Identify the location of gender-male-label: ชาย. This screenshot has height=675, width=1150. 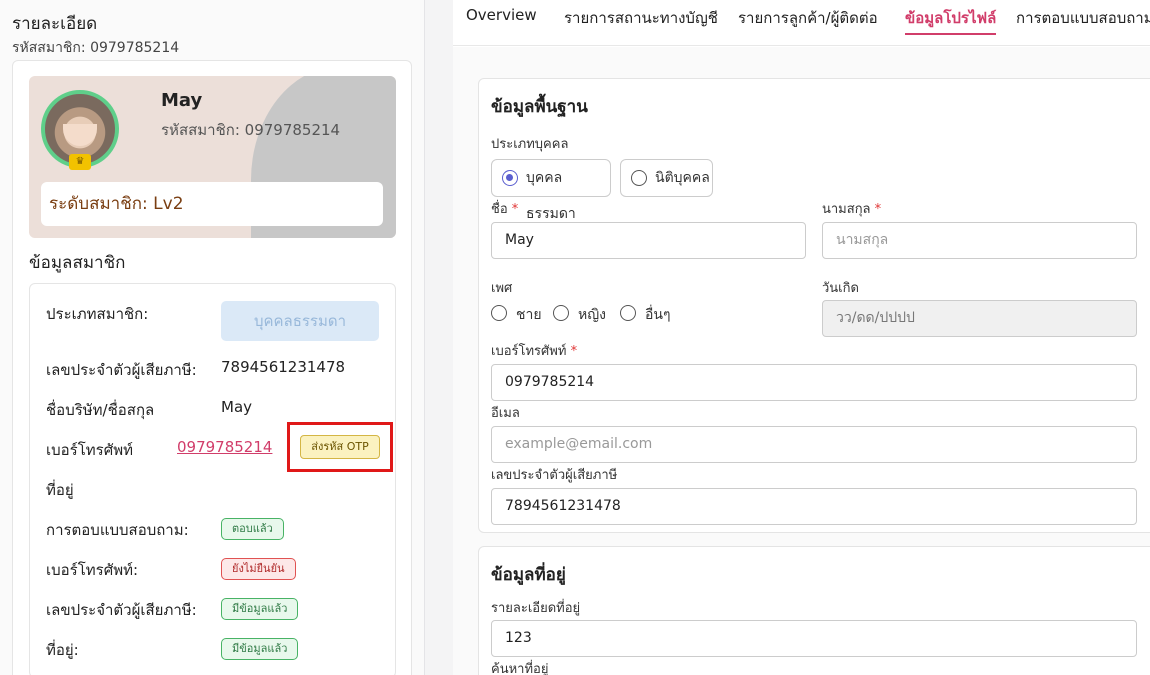
(529, 315).